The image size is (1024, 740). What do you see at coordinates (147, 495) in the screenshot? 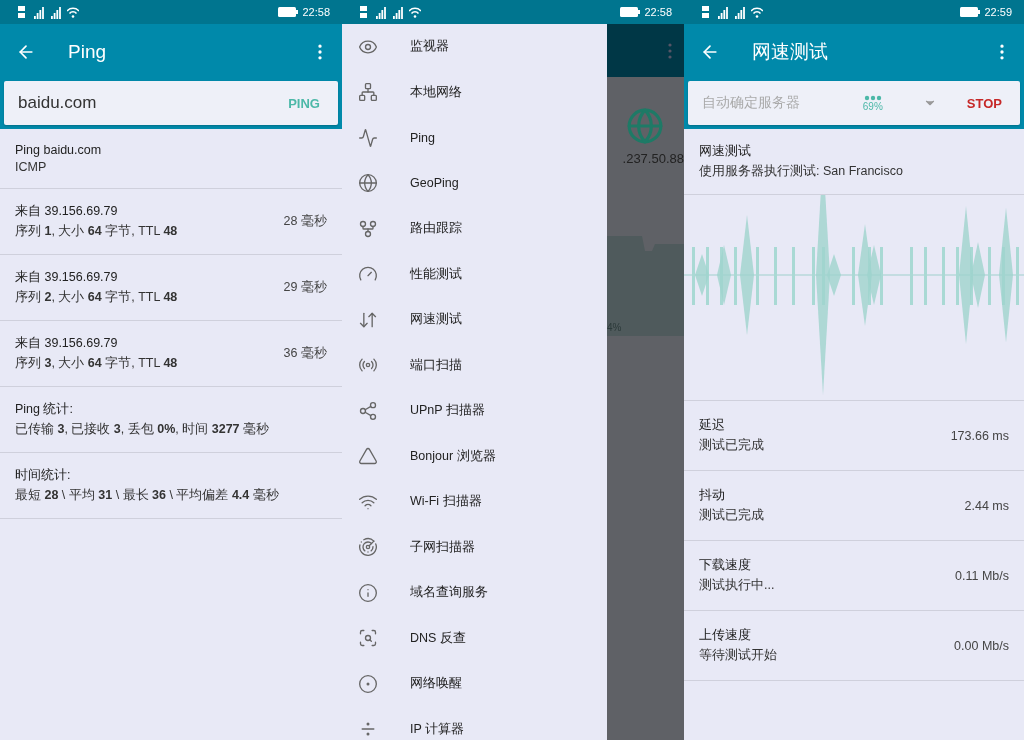
I see `stats-text: 最短 28 \ 平均 31 \ 最长 36 \ 平均偏差 4.4 毫秒` at bounding box center [147, 495].